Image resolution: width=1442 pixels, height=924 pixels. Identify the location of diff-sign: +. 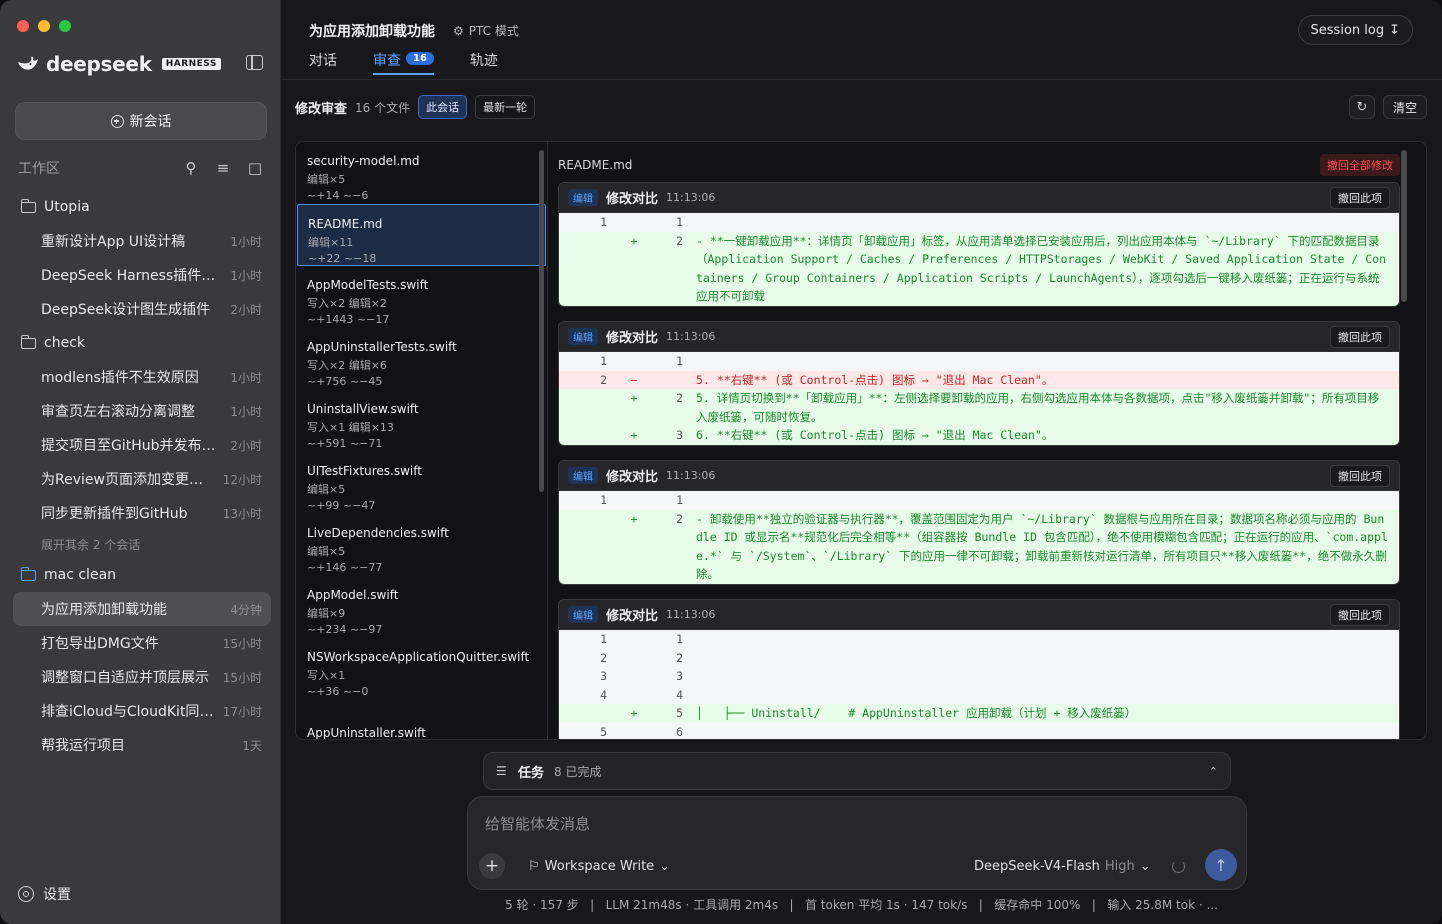
(634, 240).